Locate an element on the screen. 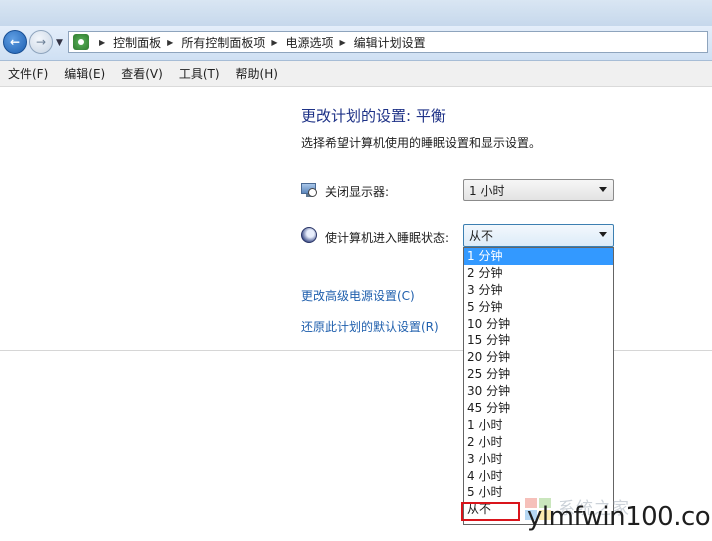 This screenshot has height=541, width=712. back-arrow-icon: ← is located at coordinates (15, 42).